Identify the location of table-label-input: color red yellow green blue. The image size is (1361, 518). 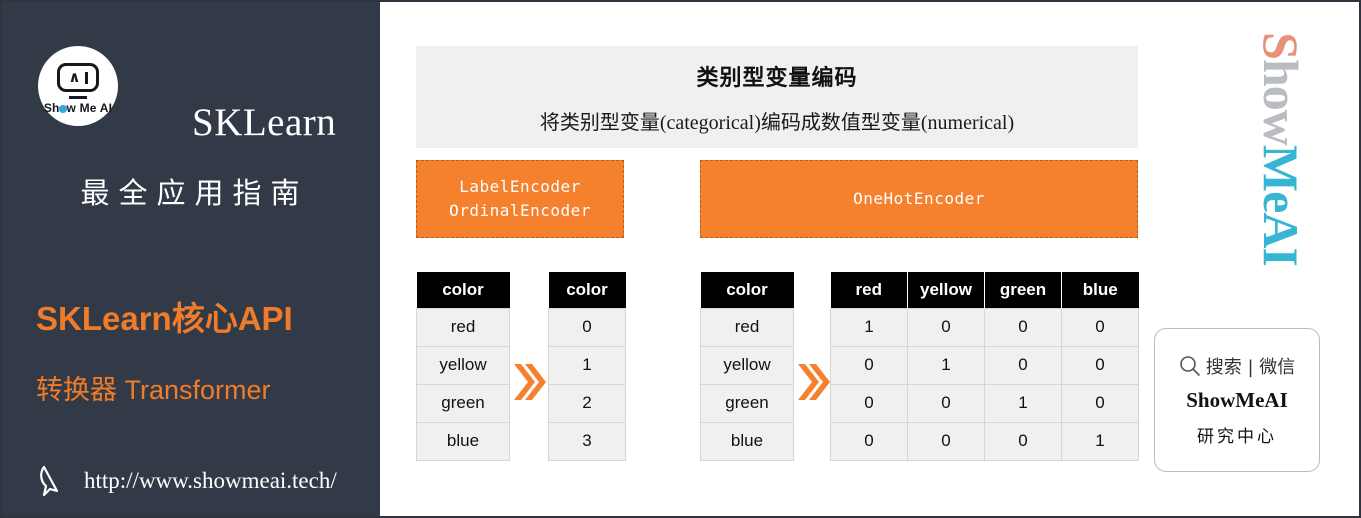
(463, 366).